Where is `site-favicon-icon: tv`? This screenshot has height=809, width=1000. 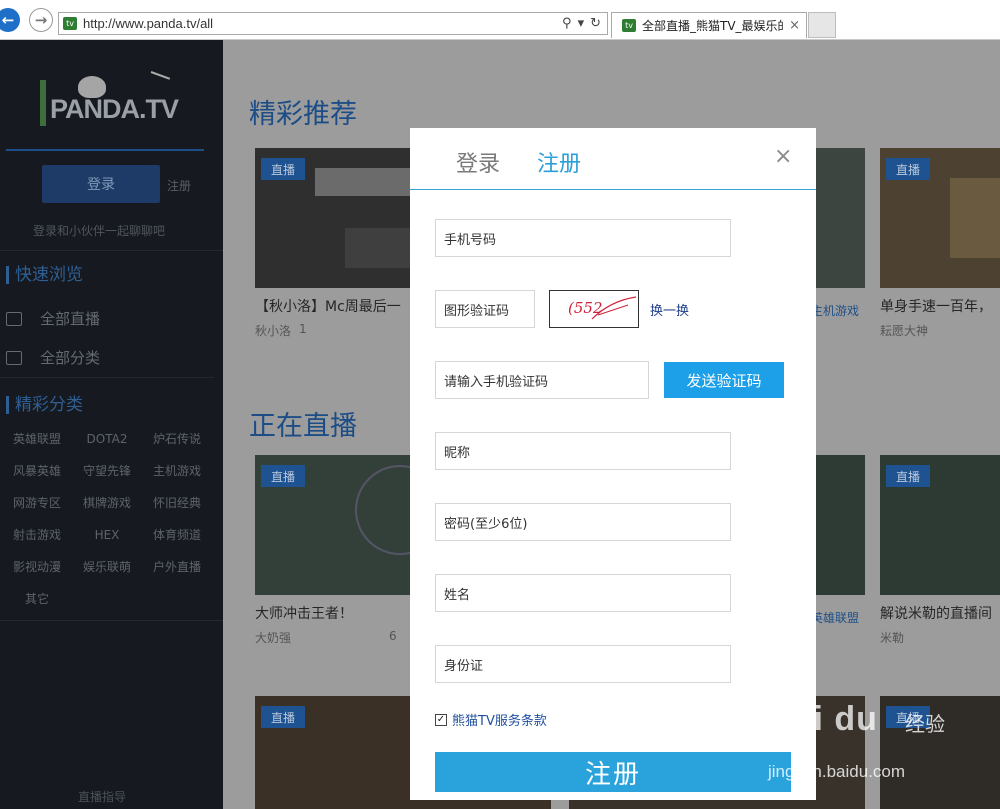 site-favicon-icon: tv is located at coordinates (70, 23).